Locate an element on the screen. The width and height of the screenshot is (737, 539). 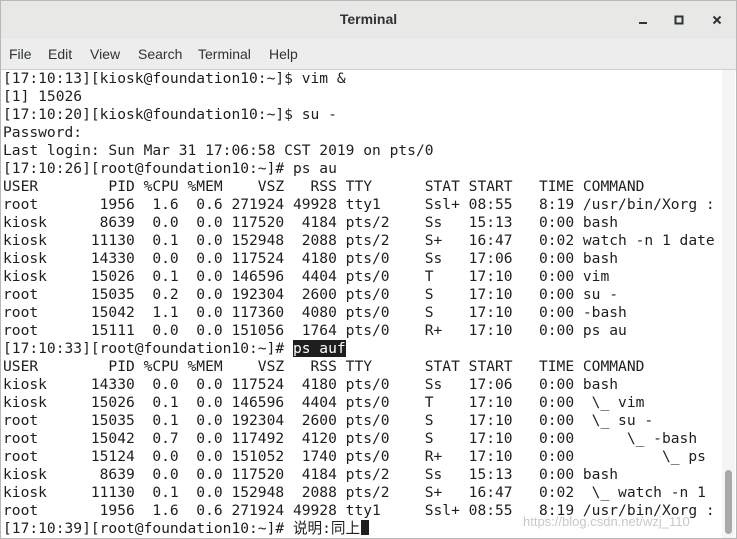
terminal-line: [17:10:13][kiosk@foundation10:~]$ vim & is located at coordinates (174, 78).